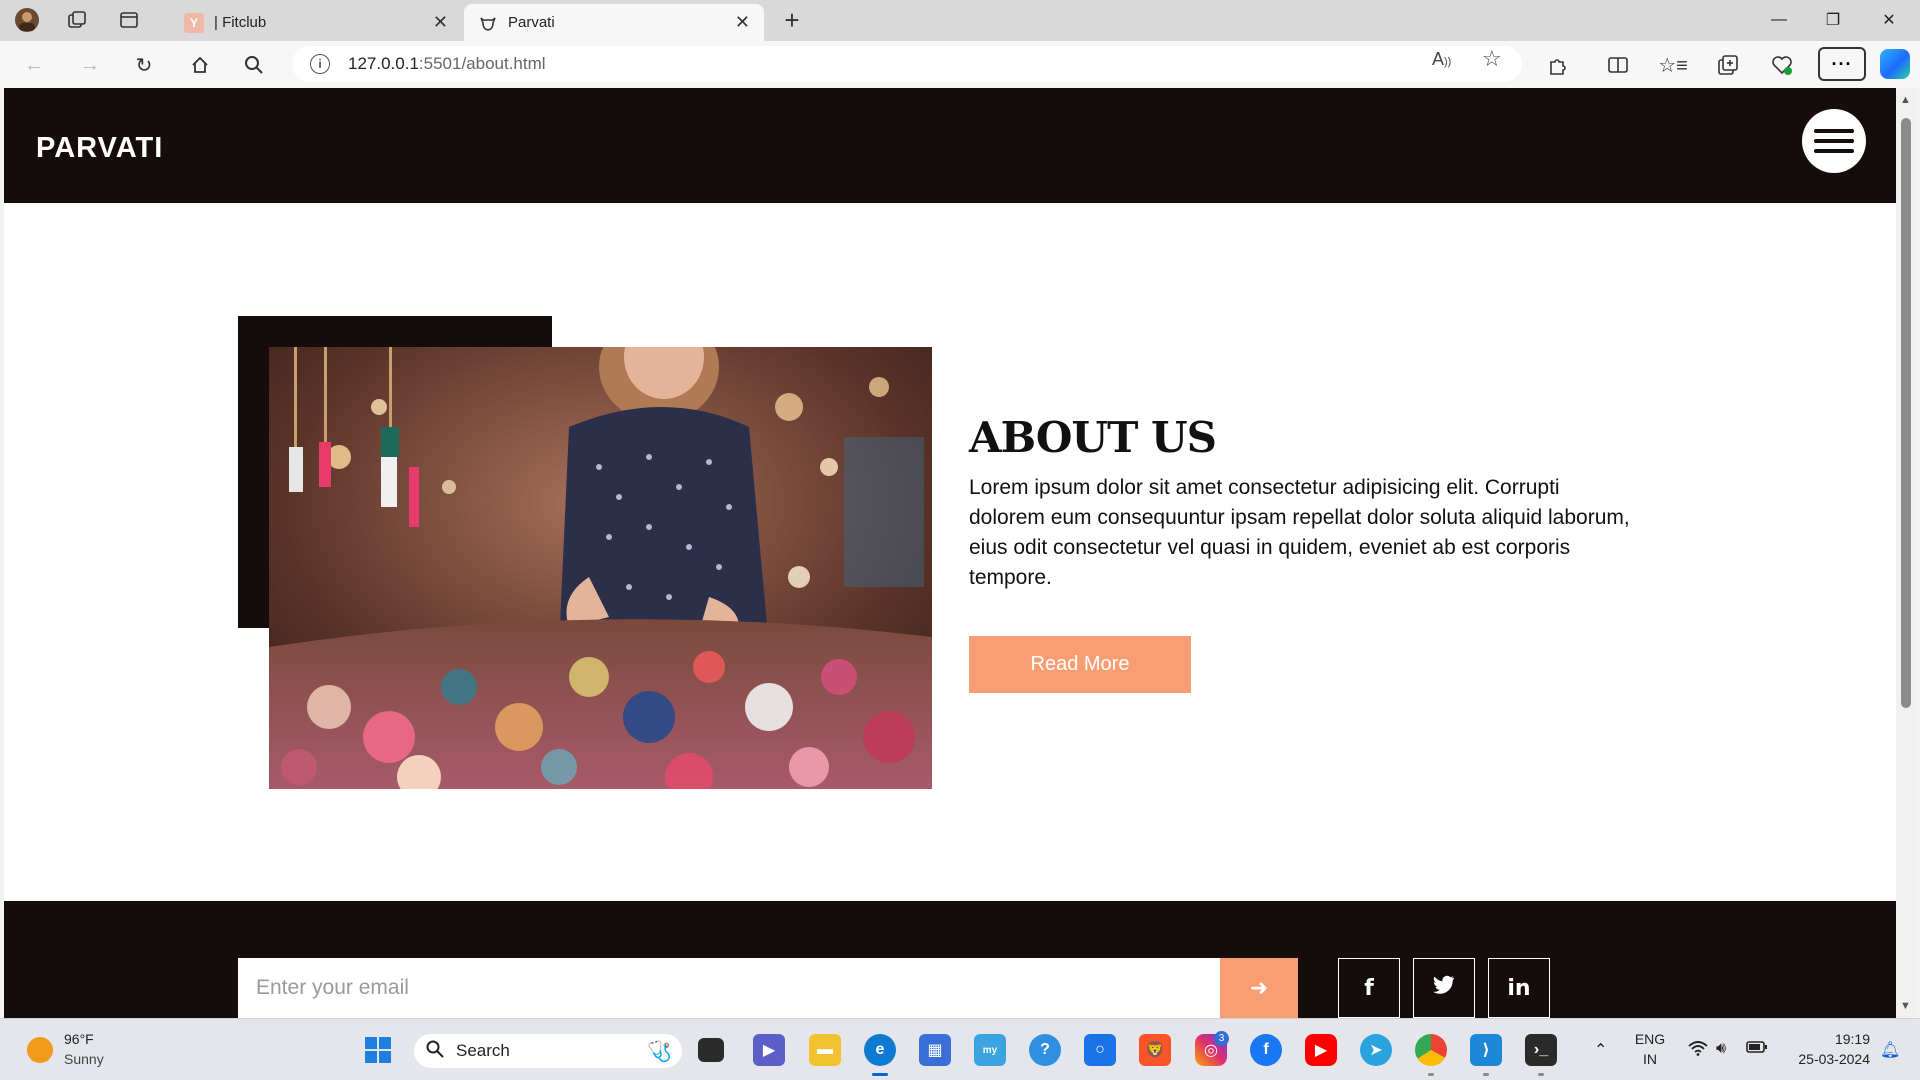  I want to click on facebook-button: f, so click(1369, 988).